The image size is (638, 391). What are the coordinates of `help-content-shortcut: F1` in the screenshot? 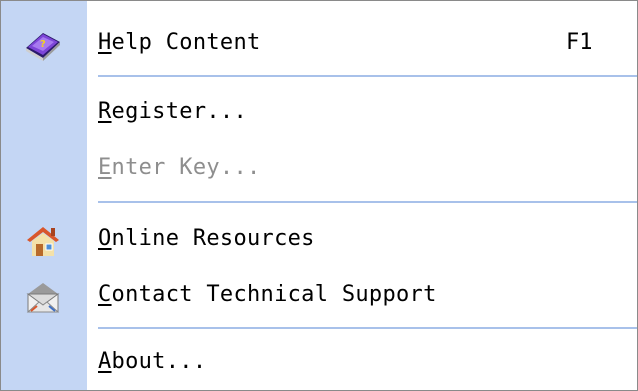 It's located at (579, 42).